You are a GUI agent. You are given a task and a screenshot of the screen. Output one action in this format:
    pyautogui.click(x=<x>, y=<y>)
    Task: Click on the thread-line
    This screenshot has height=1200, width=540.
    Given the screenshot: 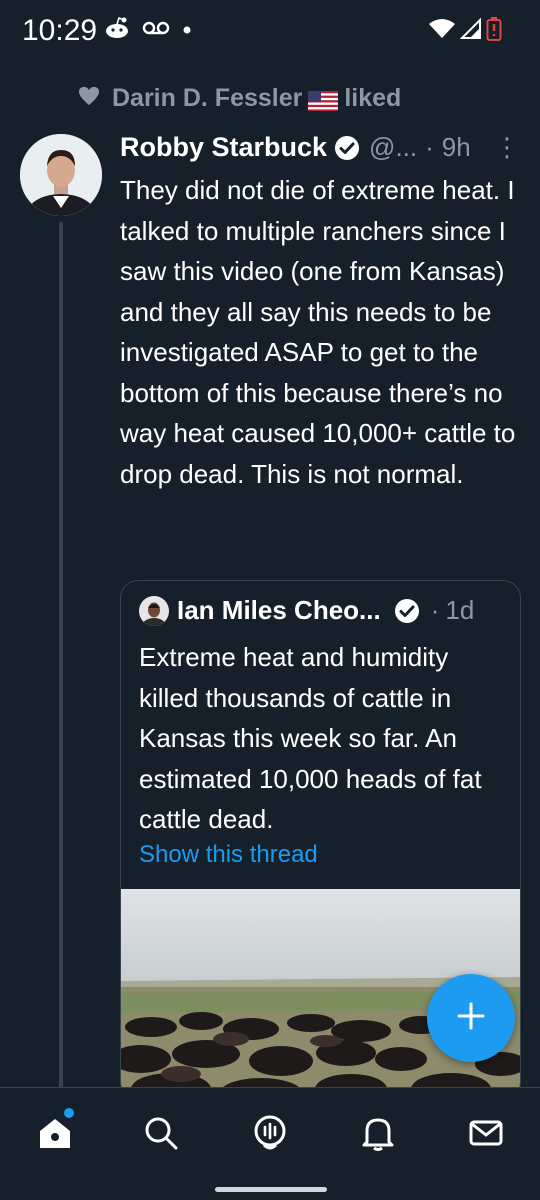 What is the action you would take?
    pyautogui.click(x=61, y=656)
    